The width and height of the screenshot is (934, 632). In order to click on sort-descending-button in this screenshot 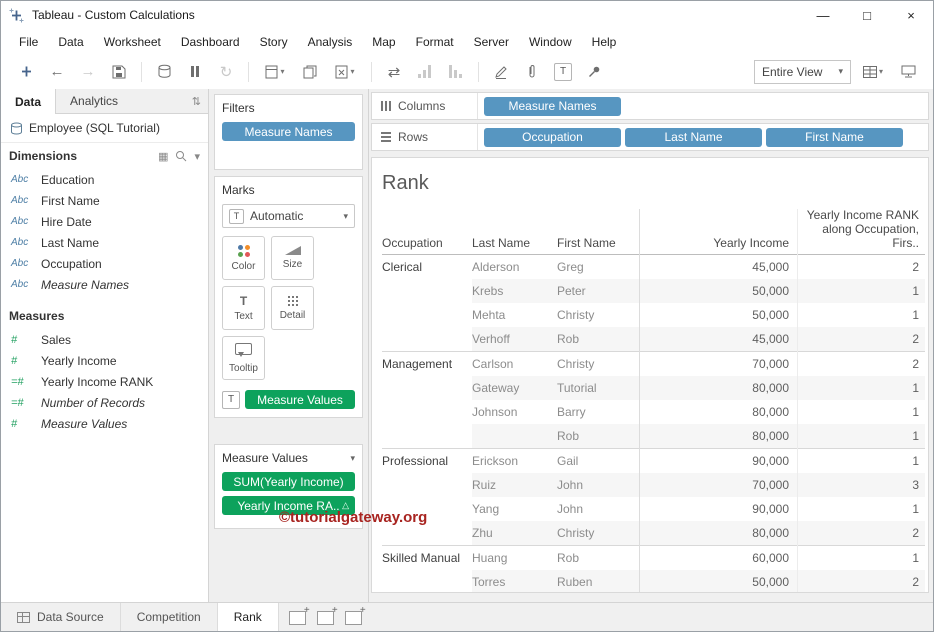, I will do `click(456, 72)`.